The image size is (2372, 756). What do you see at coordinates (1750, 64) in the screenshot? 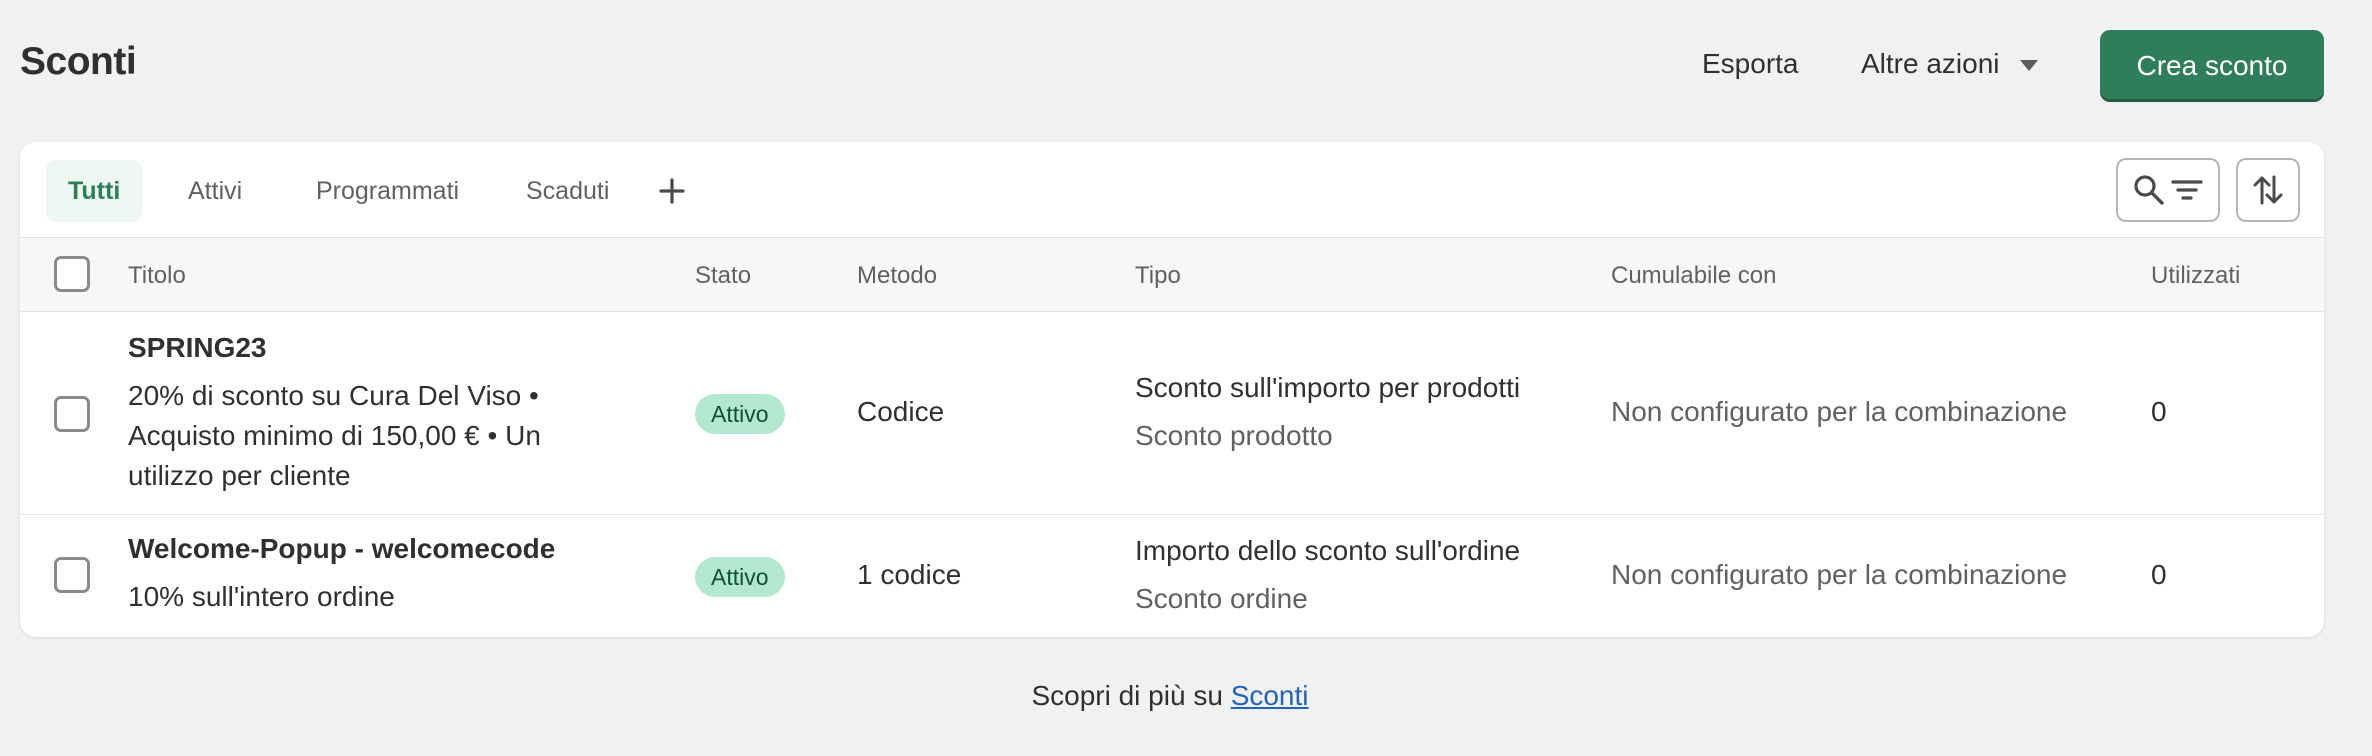
I see `export-button: Esporta` at bounding box center [1750, 64].